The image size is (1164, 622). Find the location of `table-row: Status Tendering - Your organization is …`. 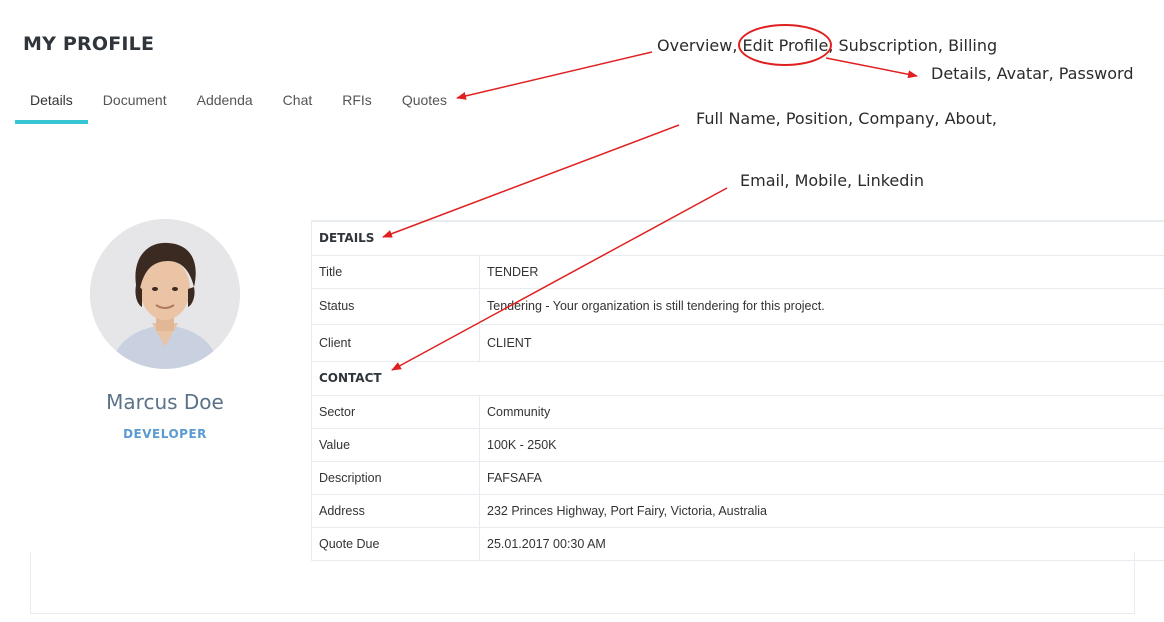

table-row: Status Tendering - Your organization is … is located at coordinates (737, 306).